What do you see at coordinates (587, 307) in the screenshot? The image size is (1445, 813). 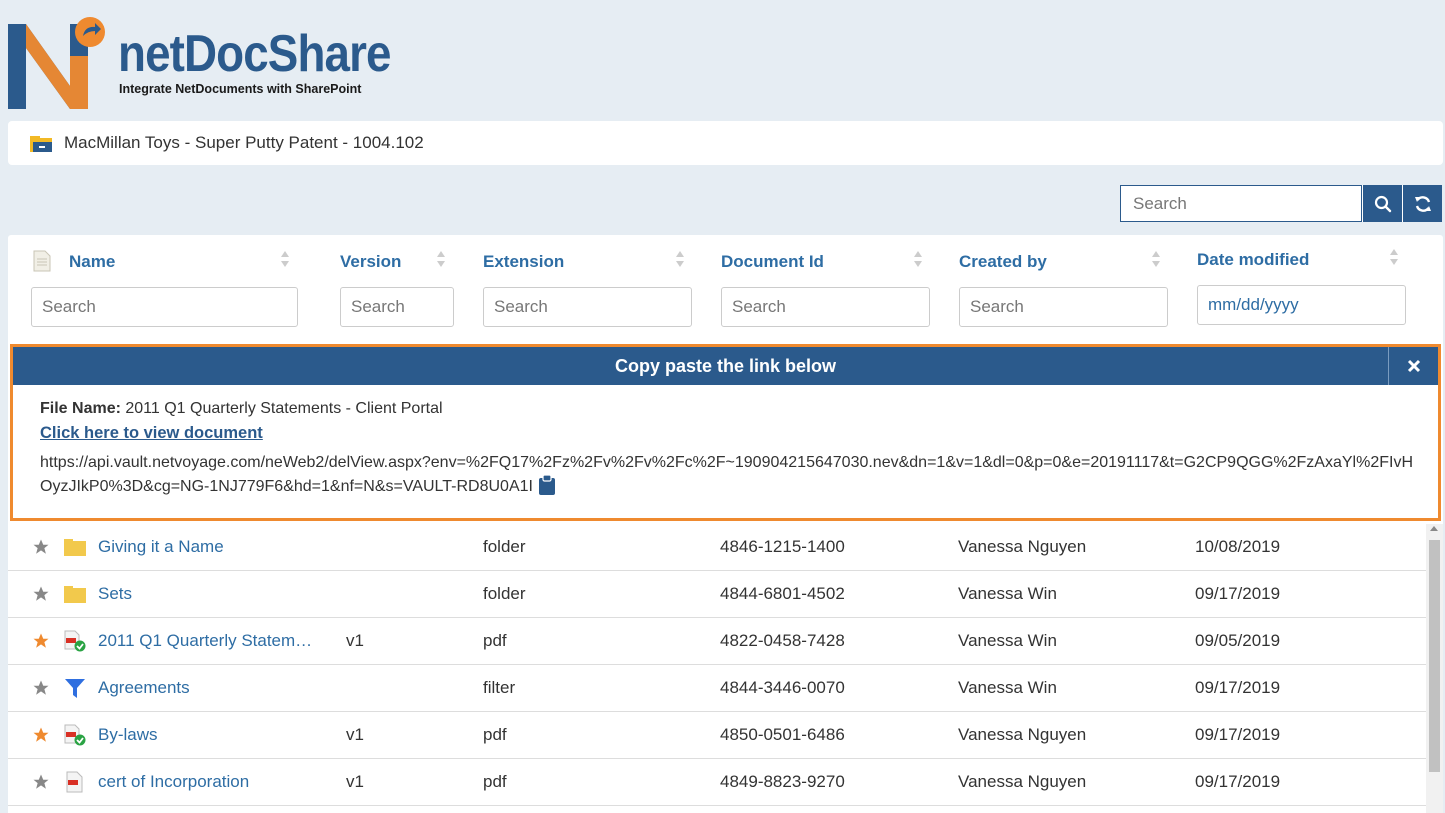 I see `filter-extension-input` at bounding box center [587, 307].